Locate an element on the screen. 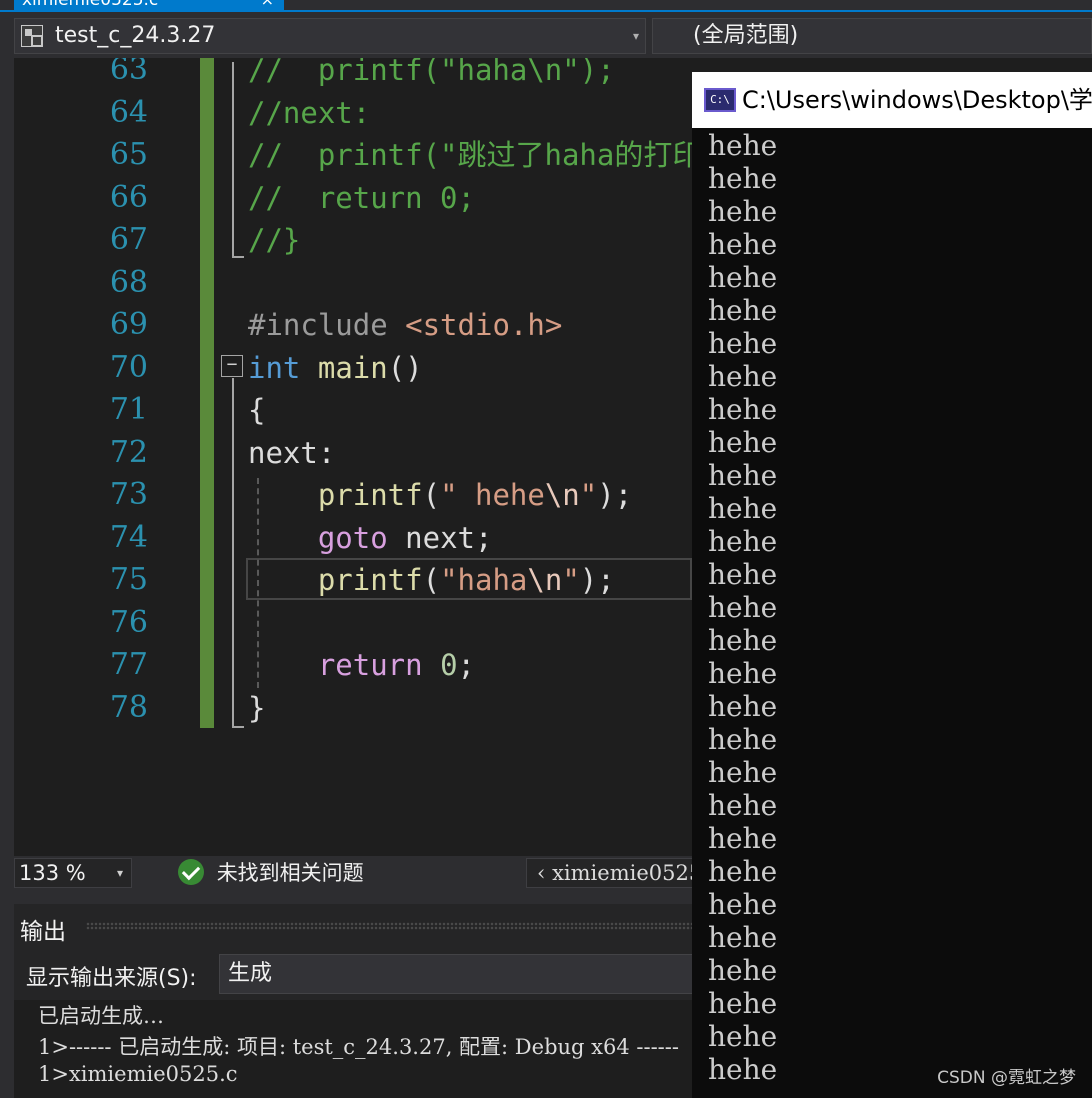 This screenshot has width=1092, height=1098. console-title: C:\Users\windows\Desktop\学习 is located at coordinates (917, 100).